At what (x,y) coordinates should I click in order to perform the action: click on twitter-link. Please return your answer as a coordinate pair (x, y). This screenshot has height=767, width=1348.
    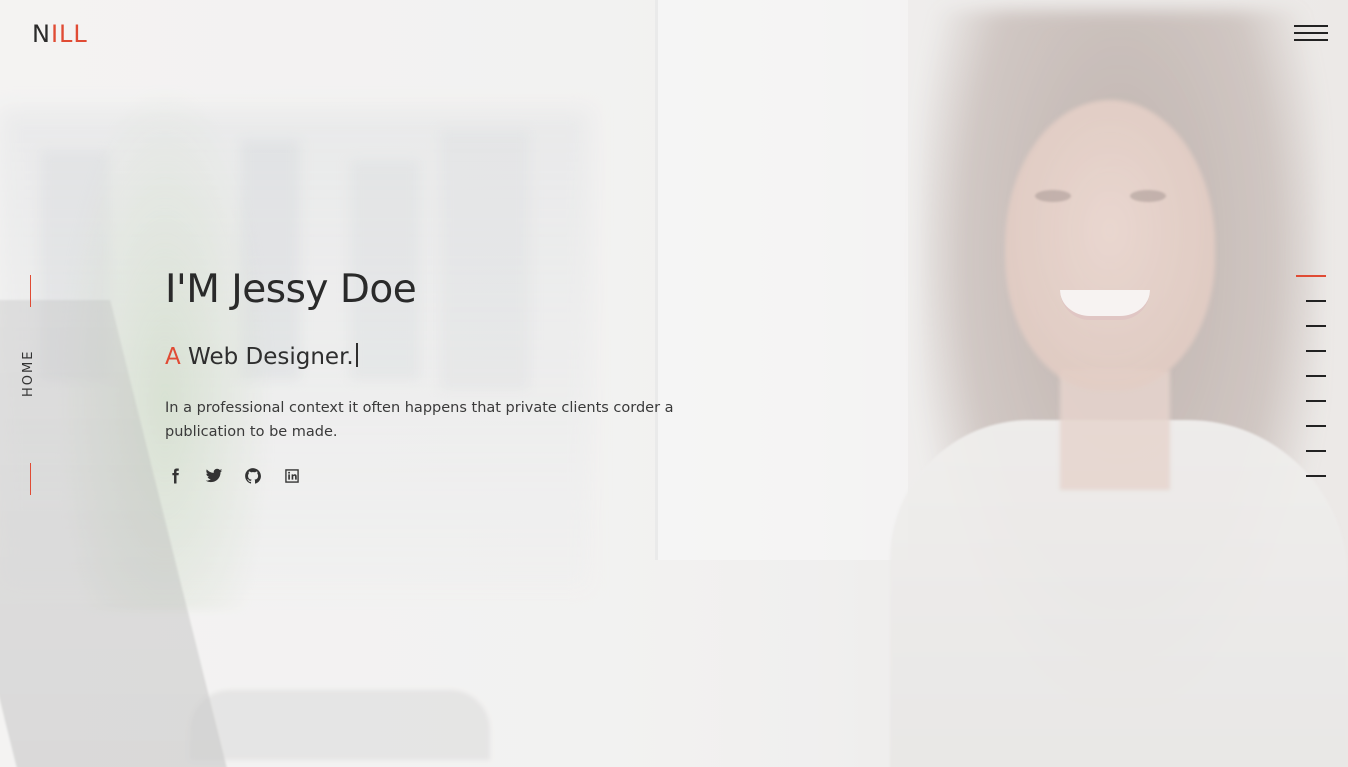
    Looking at the image, I should click on (214, 476).